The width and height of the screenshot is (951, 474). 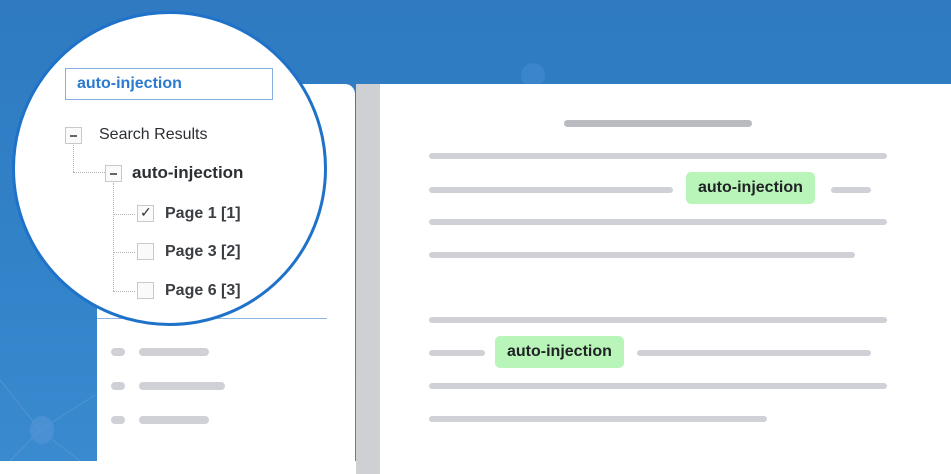 I want to click on tree-page-label: Page 1 [1], so click(x=203, y=214).